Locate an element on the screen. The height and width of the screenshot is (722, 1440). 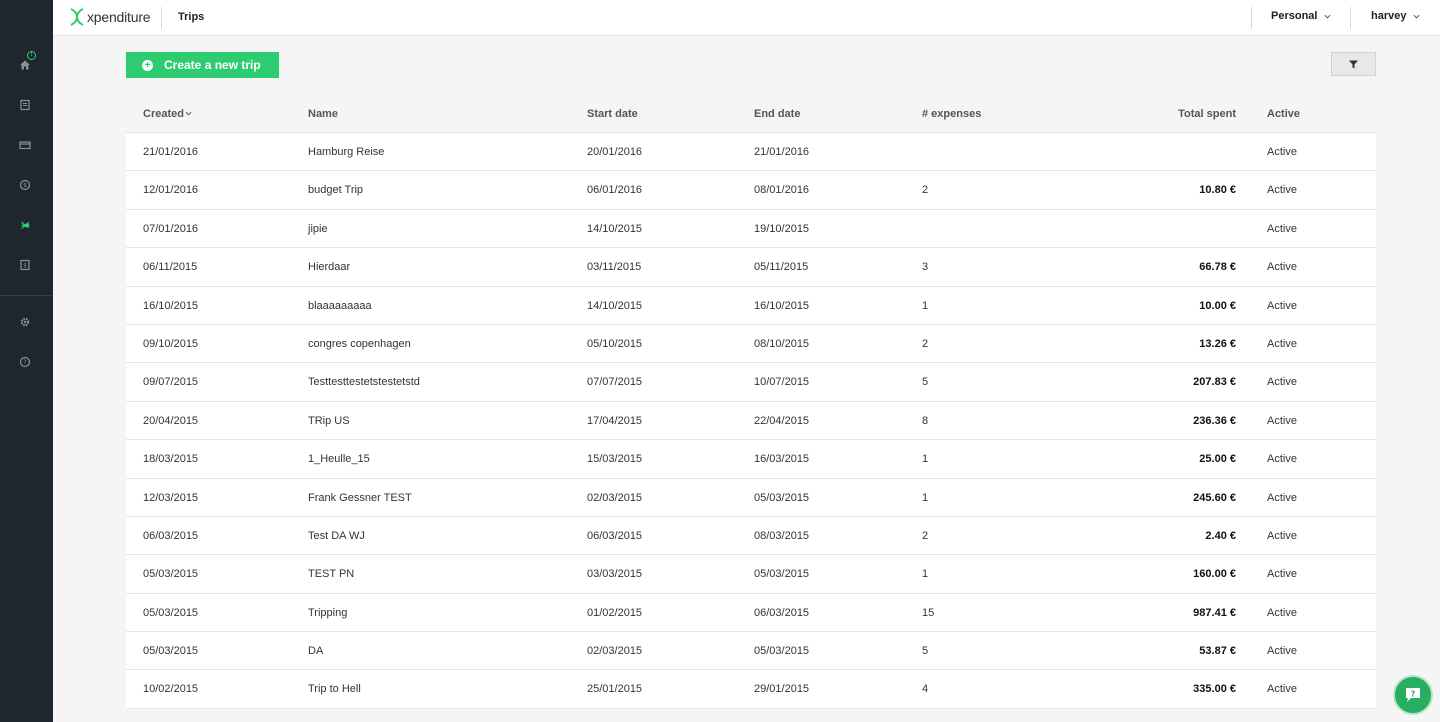
filter-icon is located at coordinates (1353, 64).